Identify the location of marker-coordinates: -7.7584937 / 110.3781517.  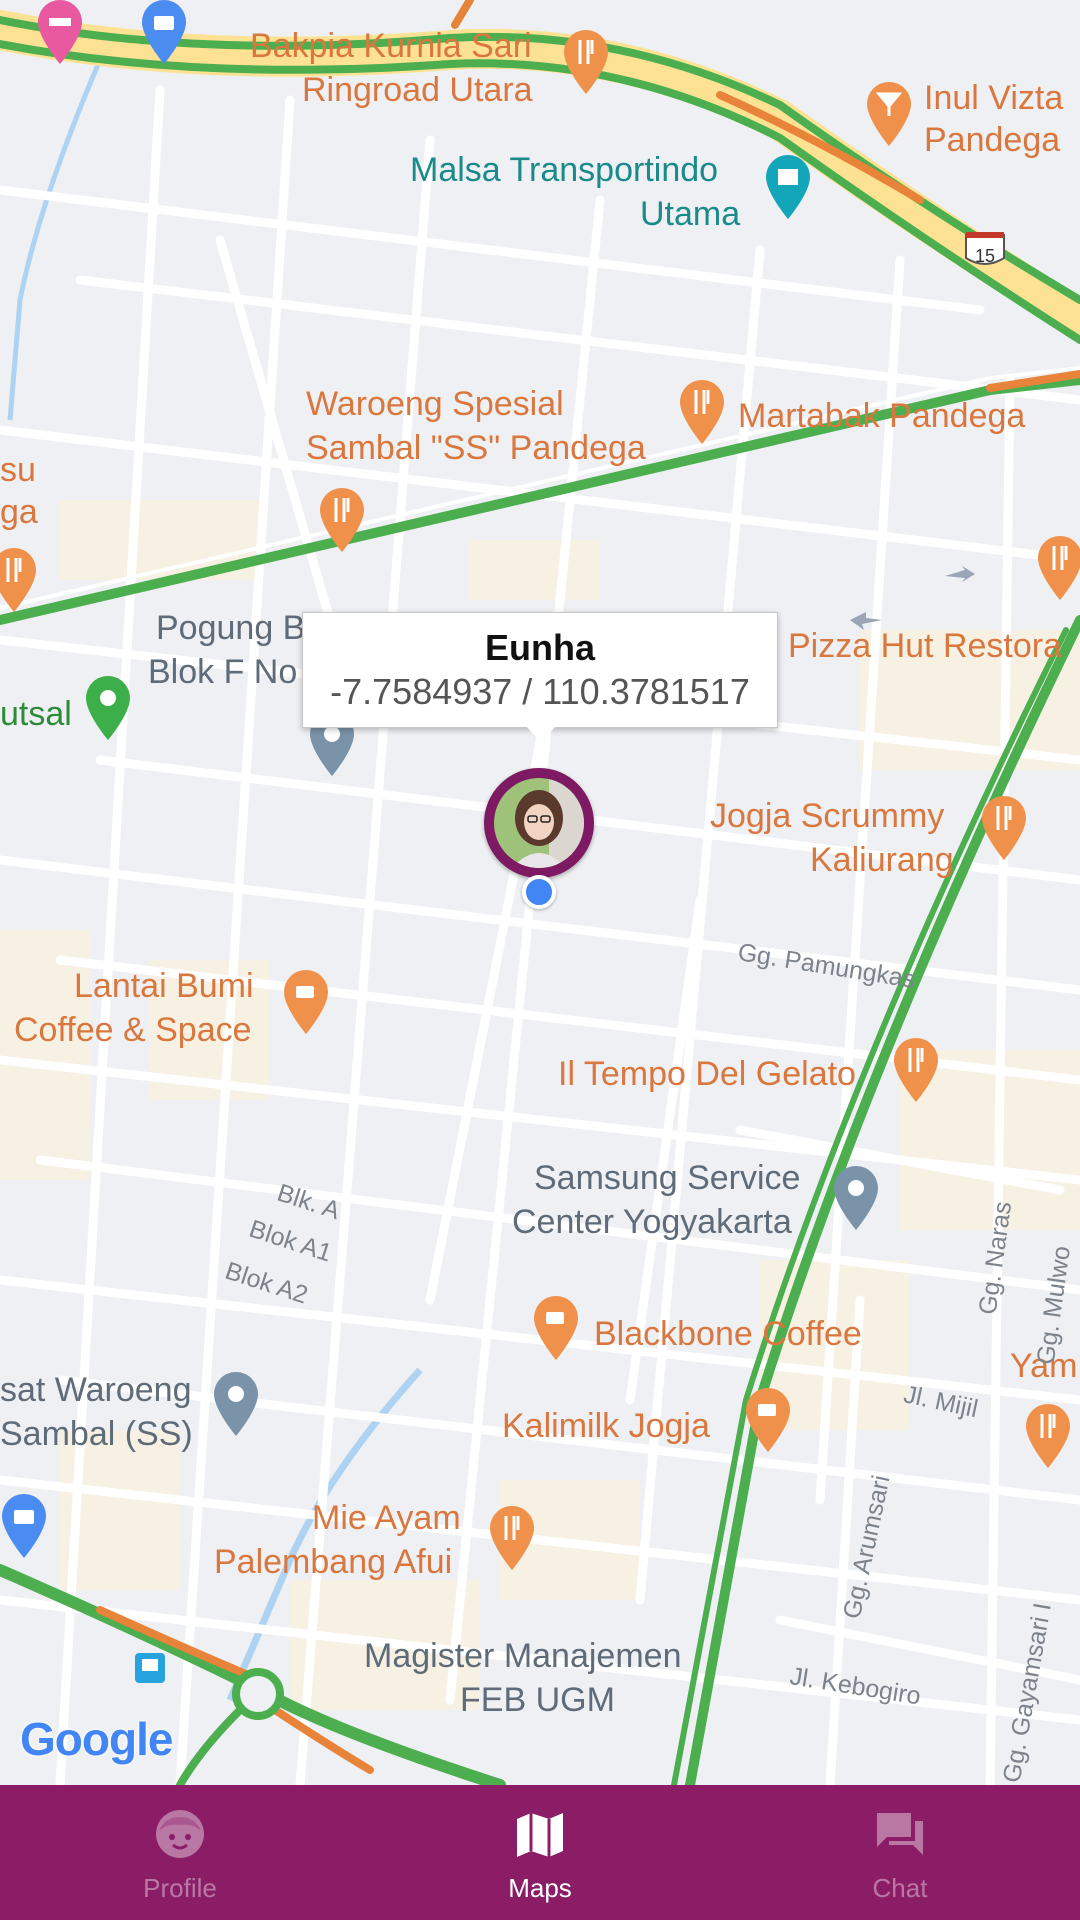
(540, 691).